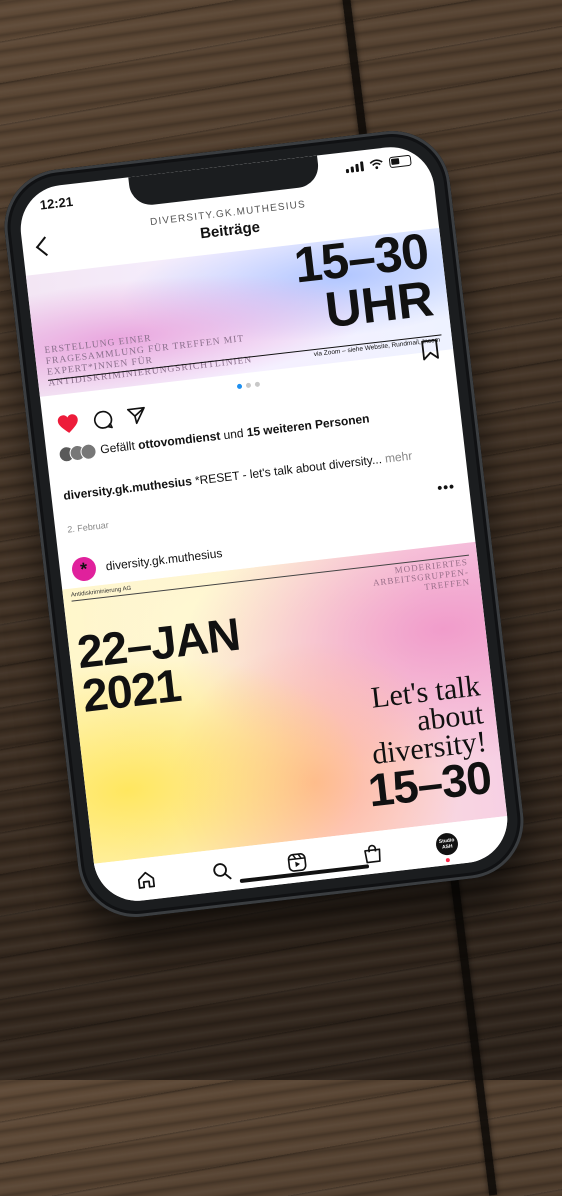 This screenshot has width=562, height=1196. Describe the element at coordinates (103, 420) in the screenshot. I see `comment-icon` at that location.